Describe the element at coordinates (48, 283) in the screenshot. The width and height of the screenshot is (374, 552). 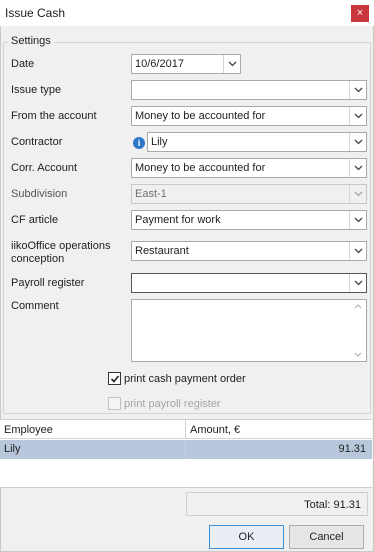
I see `payroll-register-label: Payroll register` at that location.